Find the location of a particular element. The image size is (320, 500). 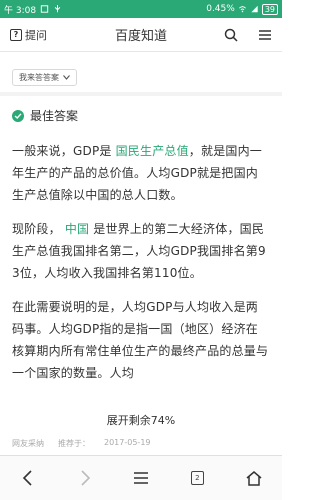

my-answer-label: 我来答答案 is located at coordinates (39, 77).